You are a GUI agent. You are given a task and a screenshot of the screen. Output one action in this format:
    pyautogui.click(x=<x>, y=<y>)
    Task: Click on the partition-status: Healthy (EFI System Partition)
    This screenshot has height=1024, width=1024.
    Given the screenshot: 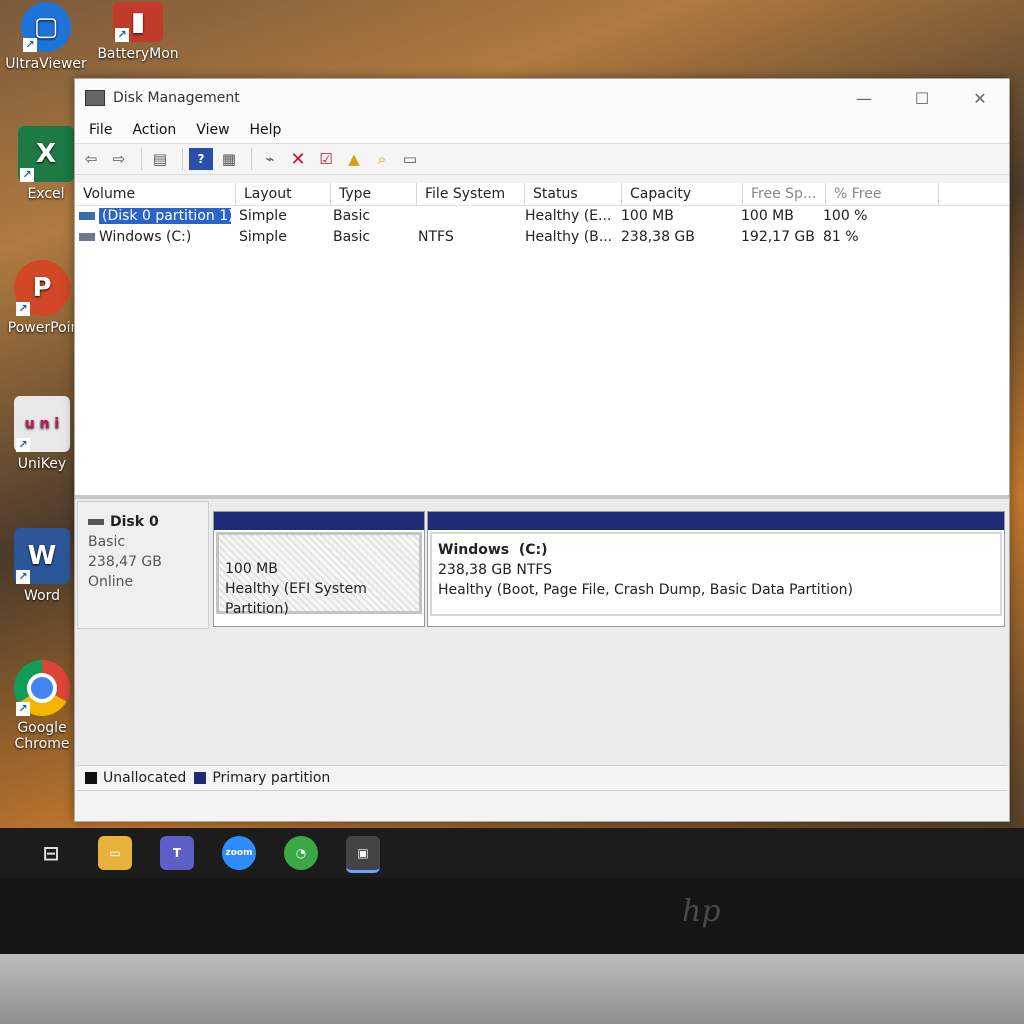 What is the action you would take?
    pyautogui.click(x=296, y=599)
    